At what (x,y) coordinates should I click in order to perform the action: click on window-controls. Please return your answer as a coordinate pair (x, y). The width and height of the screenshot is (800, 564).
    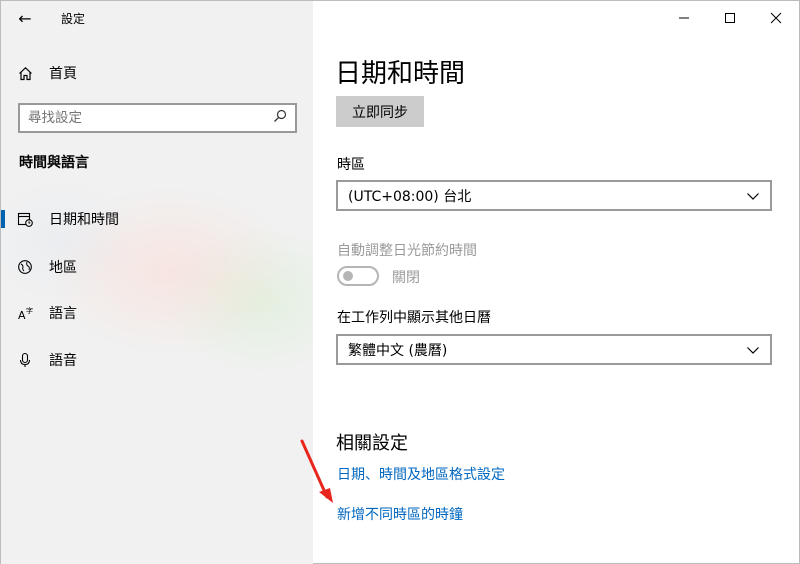
    Looking at the image, I should click on (730, 18).